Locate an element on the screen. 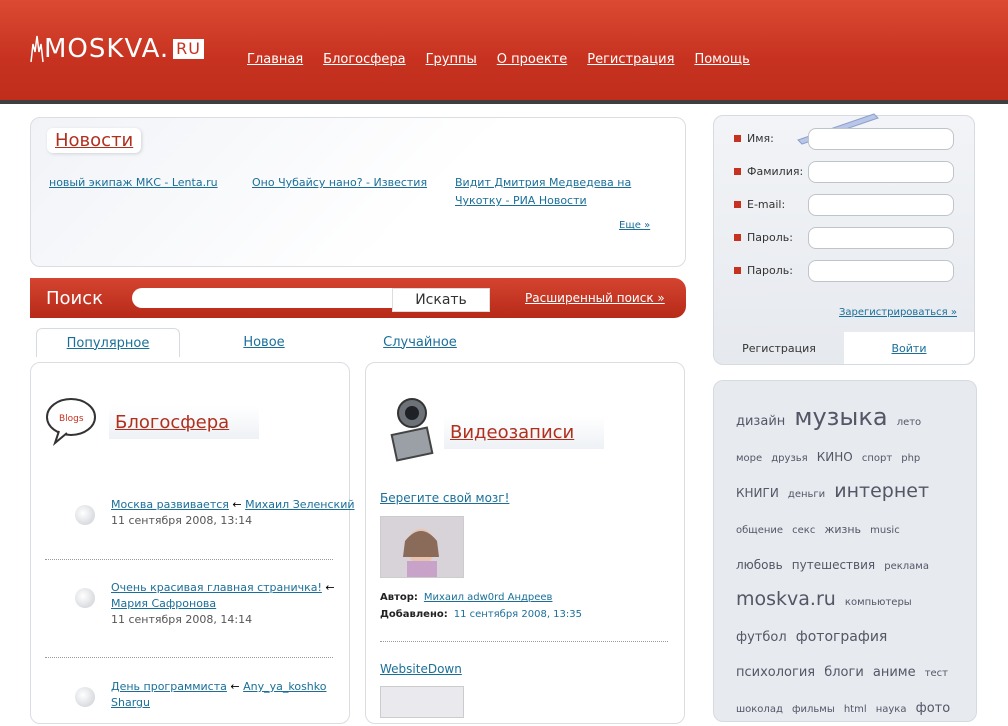 This screenshot has width=1008, height=726. nav-home: Главная is located at coordinates (275, 59).